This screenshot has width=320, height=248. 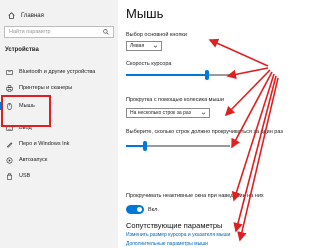 I want to click on printer-icon, so click(x=9, y=88).